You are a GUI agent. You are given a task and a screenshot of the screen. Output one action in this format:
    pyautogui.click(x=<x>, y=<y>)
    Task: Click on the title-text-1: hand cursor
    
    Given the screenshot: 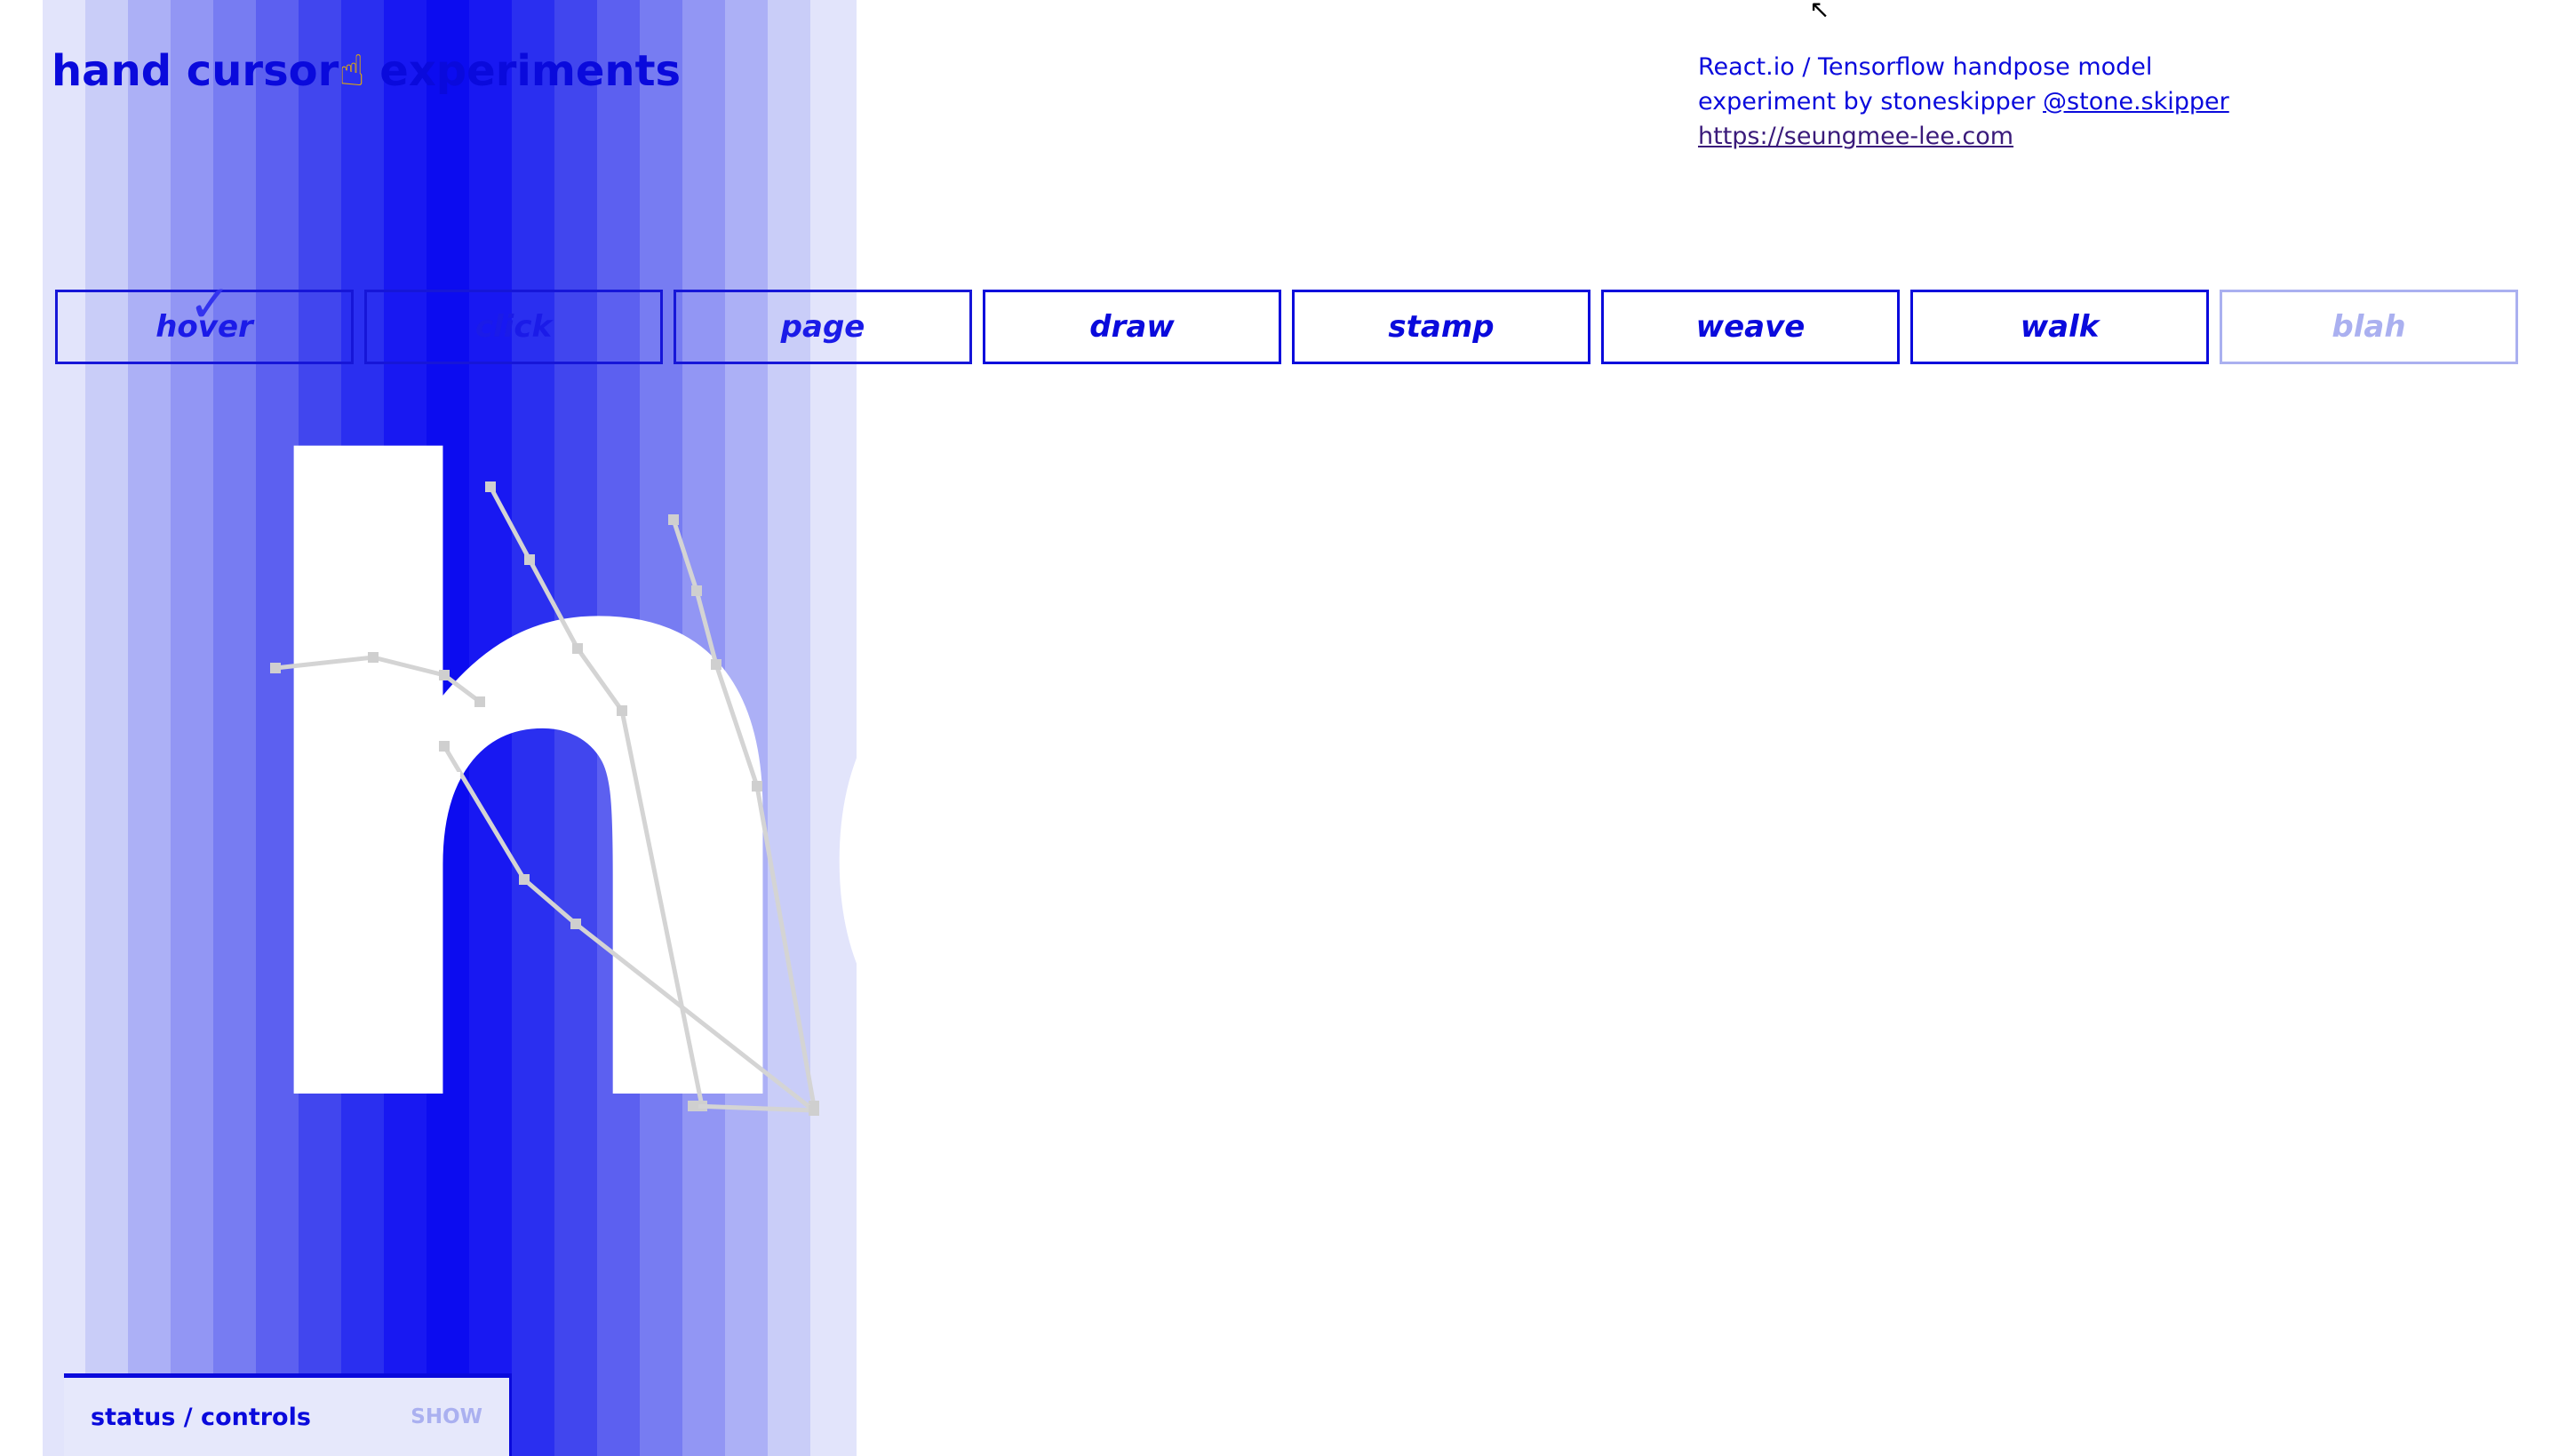 What is the action you would take?
    pyautogui.click(x=196, y=71)
    